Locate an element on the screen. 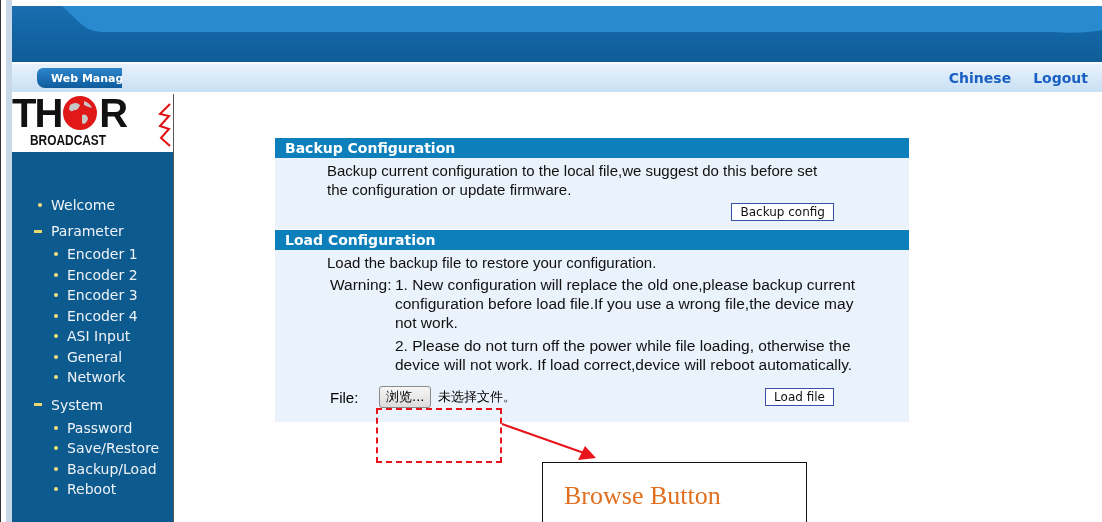  sidebar-item: Encoder 2 is located at coordinates (102, 274).